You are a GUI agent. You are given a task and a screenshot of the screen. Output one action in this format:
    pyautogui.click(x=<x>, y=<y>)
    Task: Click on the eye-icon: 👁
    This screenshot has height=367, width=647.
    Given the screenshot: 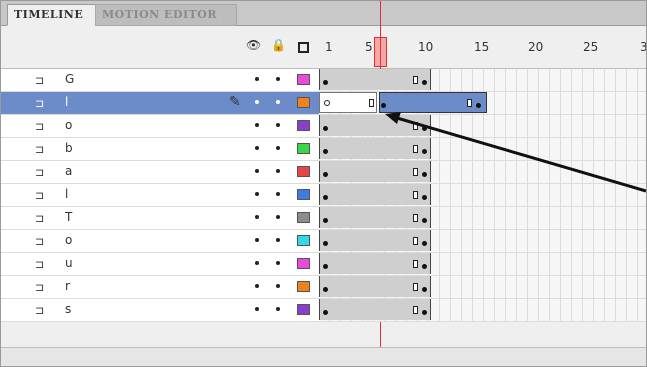 What is the action you would take?
    pyautogui.click(x=253, y=45)
    